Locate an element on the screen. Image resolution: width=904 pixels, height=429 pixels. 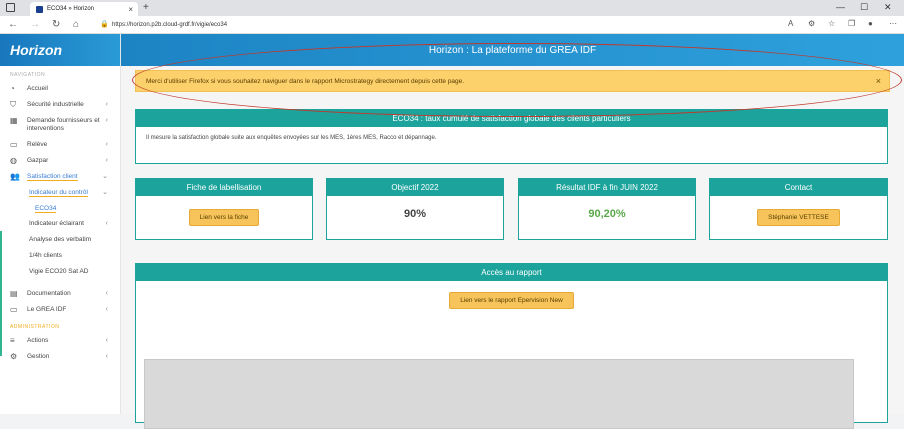
objectif-value: 90% is located at coordinates (415, 214).